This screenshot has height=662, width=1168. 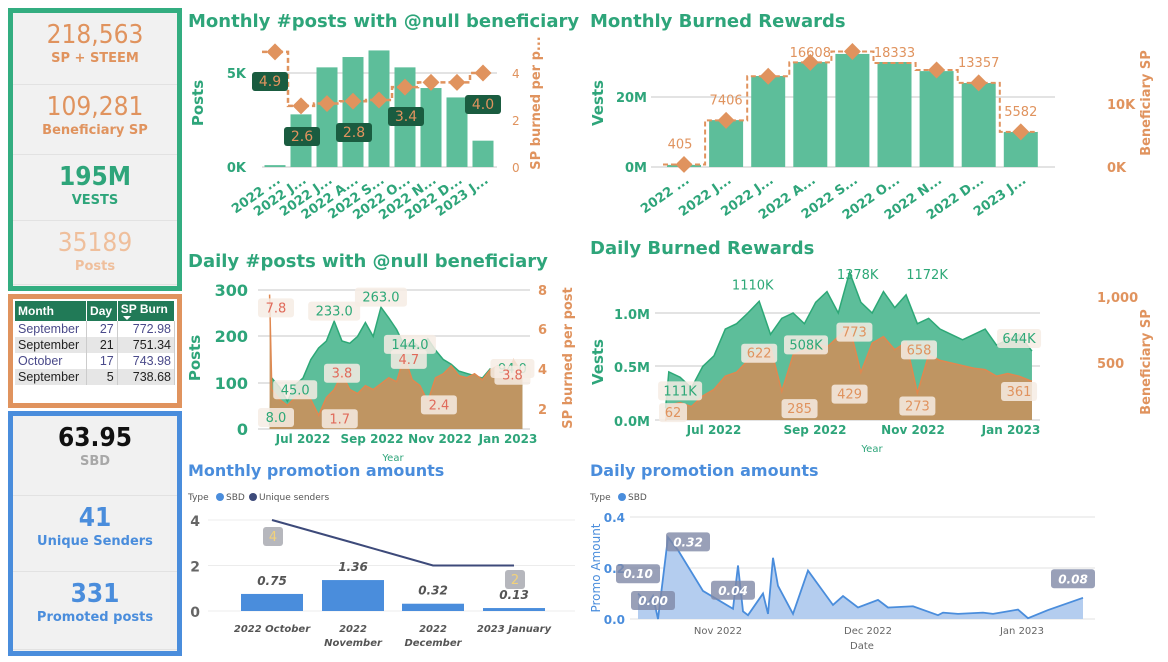 I want to click on data-label: 2.6, so click(x=302, y=137).